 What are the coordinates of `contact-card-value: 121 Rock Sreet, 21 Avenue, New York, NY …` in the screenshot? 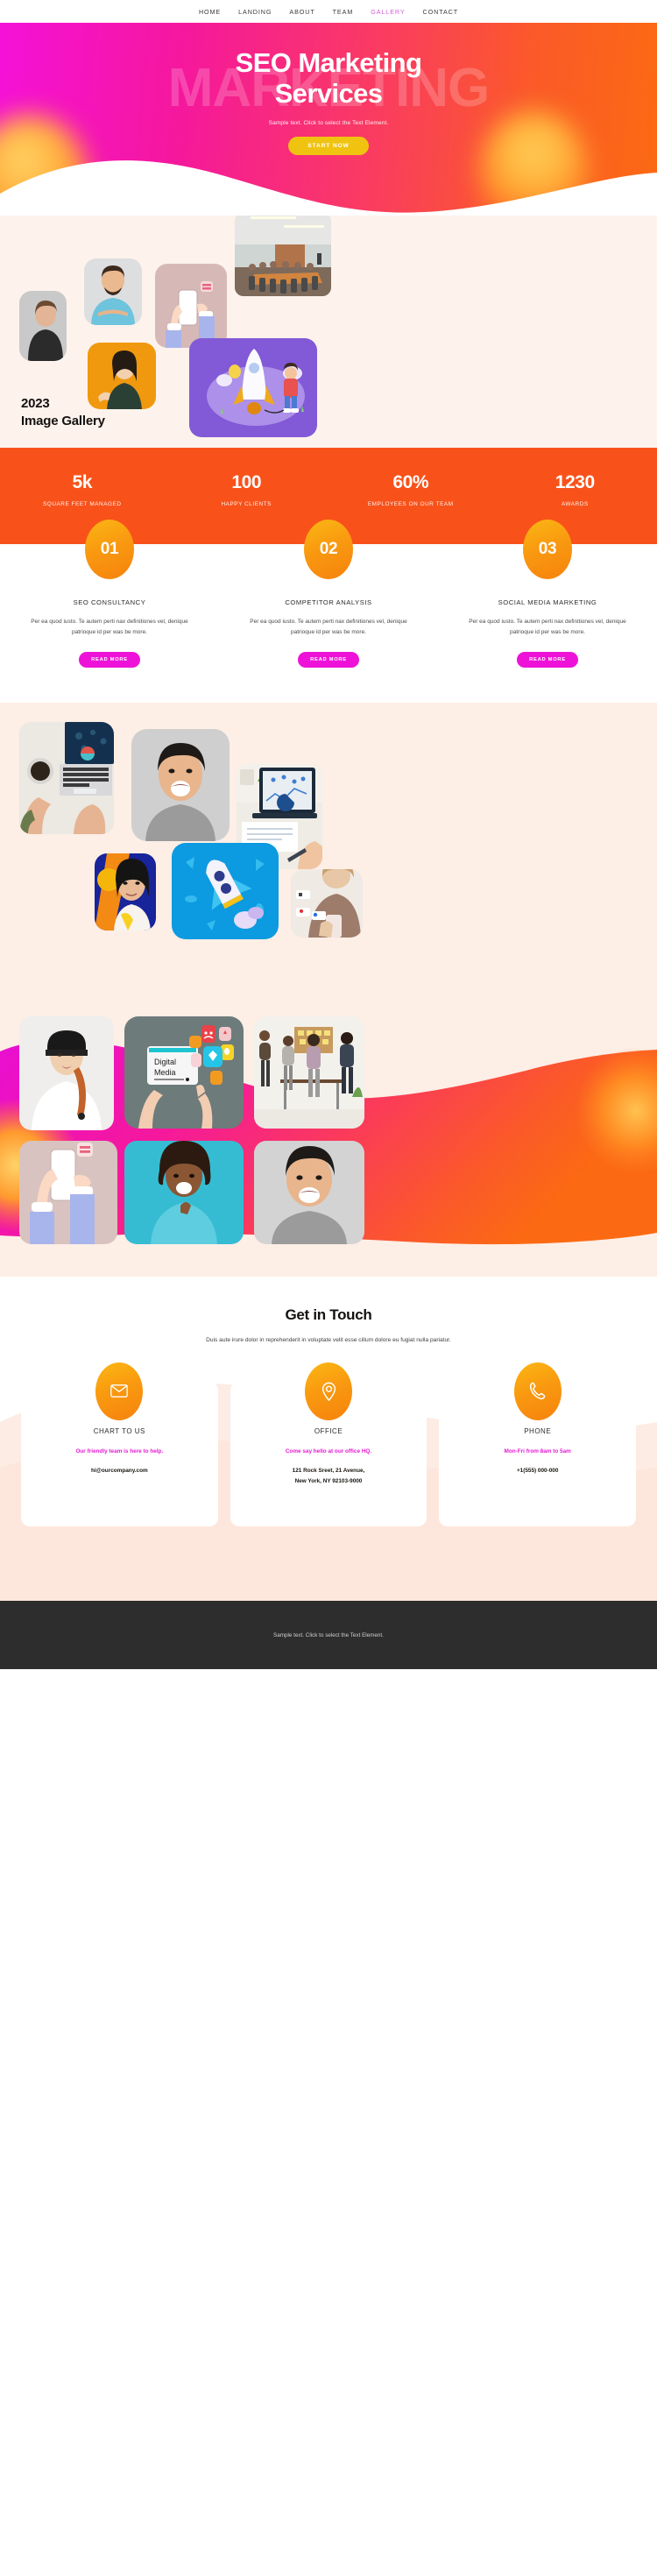 It's located at (328, 1476).